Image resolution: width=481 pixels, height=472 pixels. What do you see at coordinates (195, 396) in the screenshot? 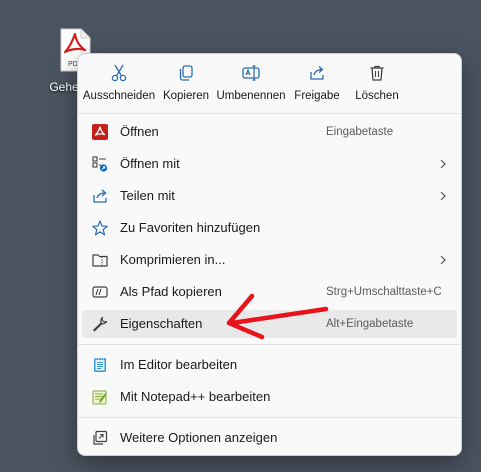
I see `notepadpp-label: Mit Notepad++ bearbeiten` at bounding box center [195, 396].